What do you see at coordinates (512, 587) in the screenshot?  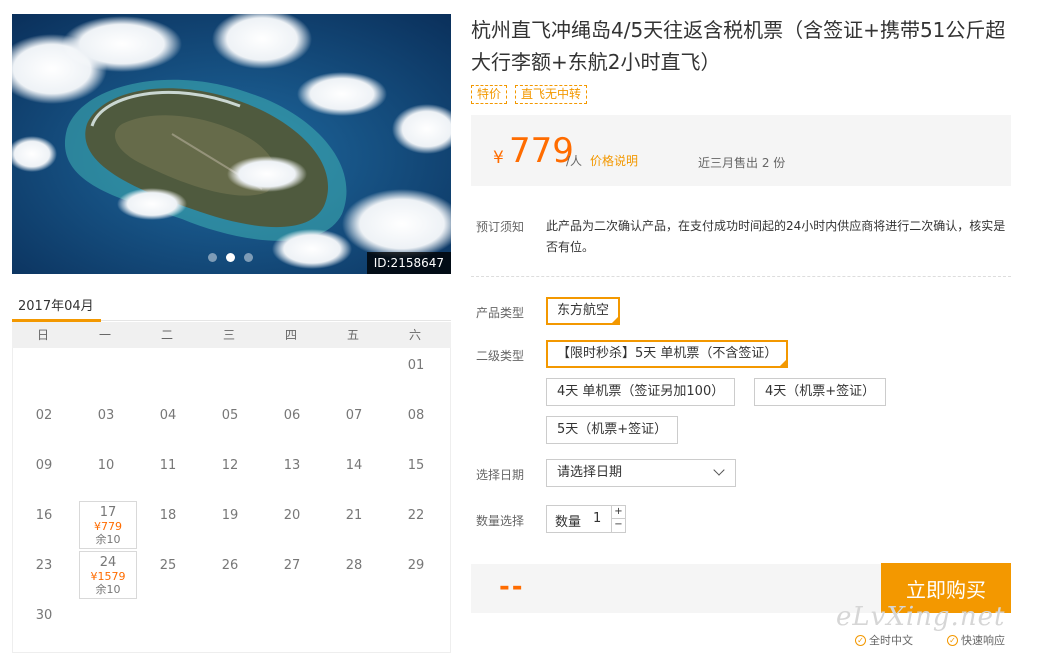 I see `total-price: --` at bounding box center [512, 587].